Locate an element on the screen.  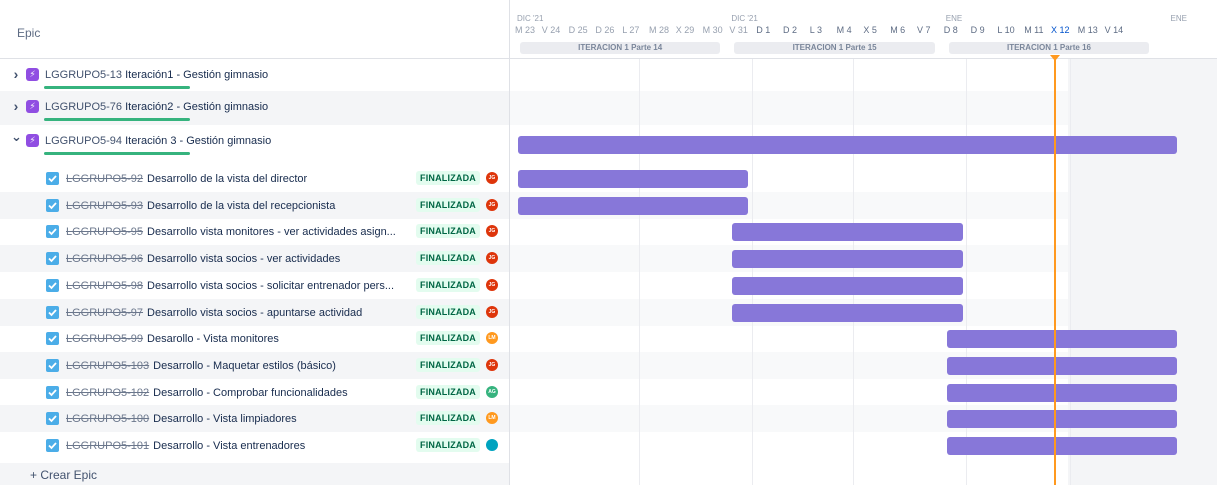
issue-summary: Desarrollo de la vista del director is located at coordinates (278, 179).